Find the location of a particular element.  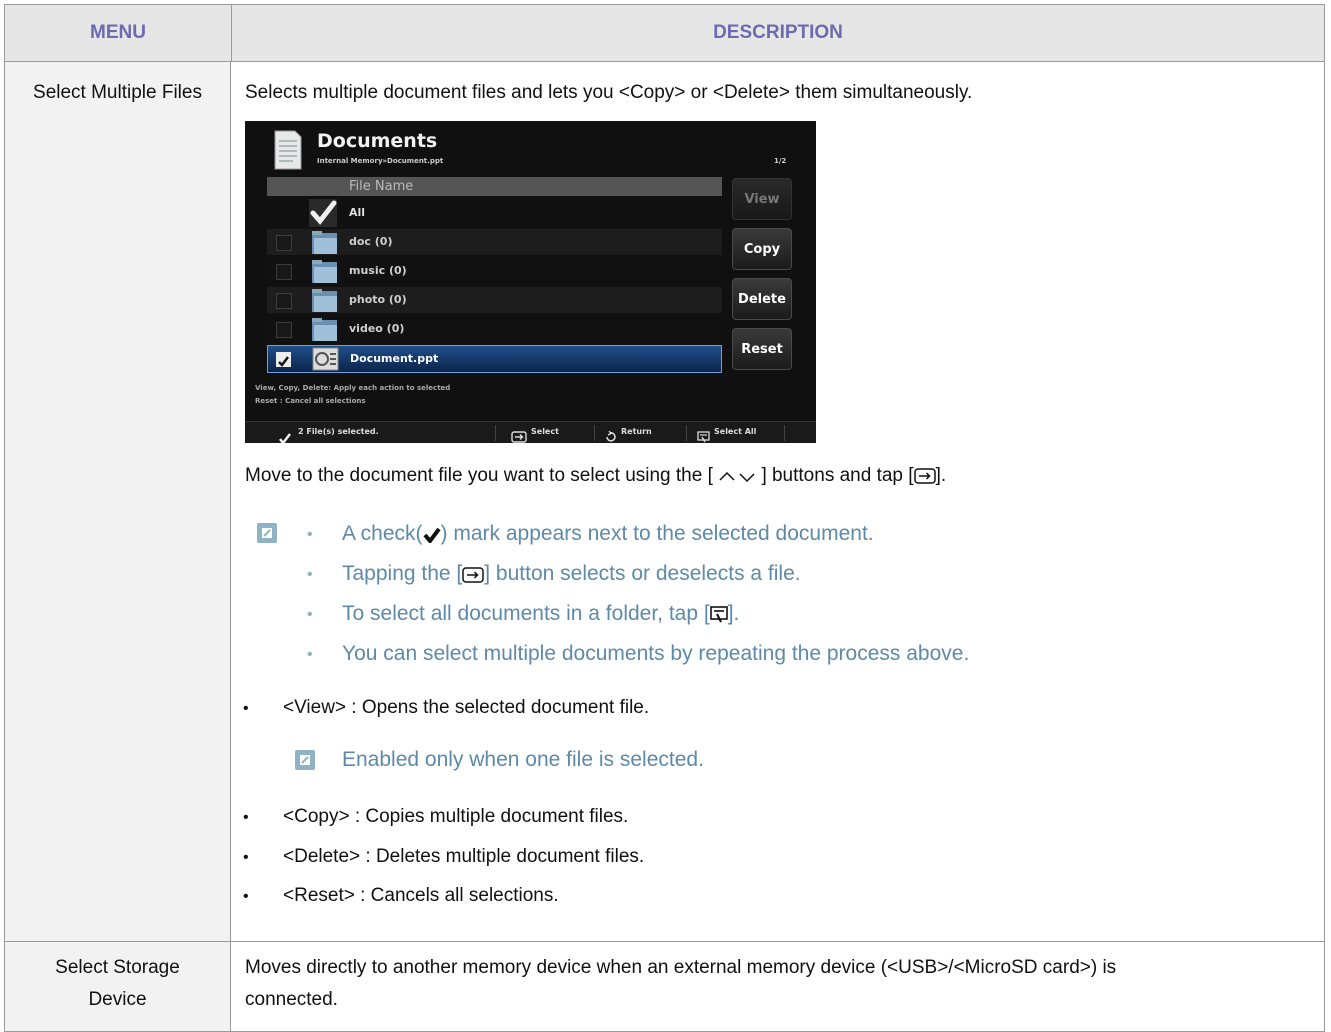

note-text-part: Tapping the [ is located at coordinates (402, 573).